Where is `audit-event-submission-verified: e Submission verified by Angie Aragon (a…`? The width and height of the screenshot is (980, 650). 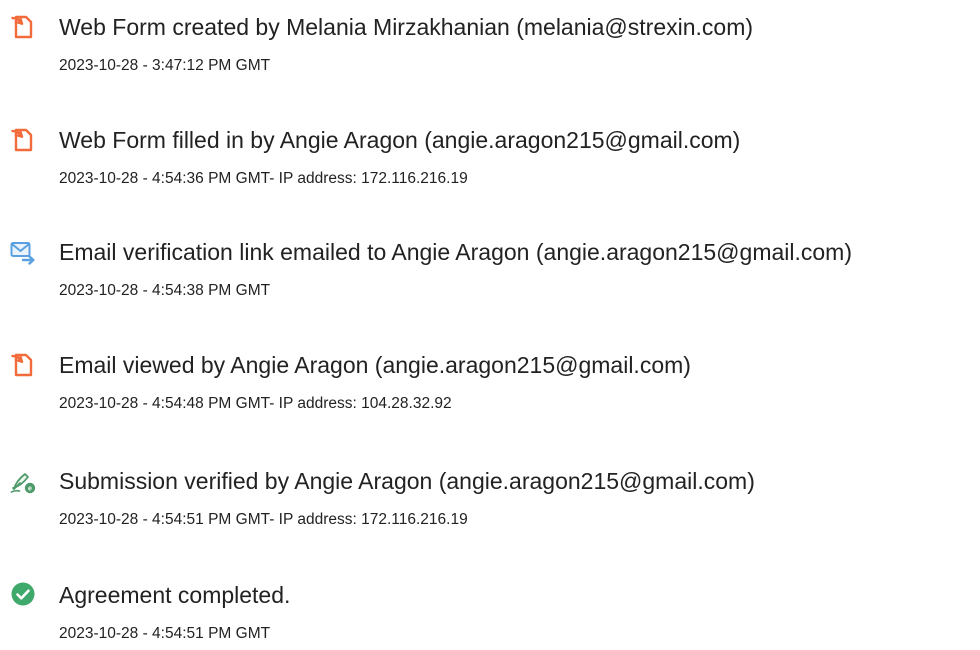
audit-event-submission-verified: e Submission verified by Angie Aragon (a… is located at coordinates (490, 501).